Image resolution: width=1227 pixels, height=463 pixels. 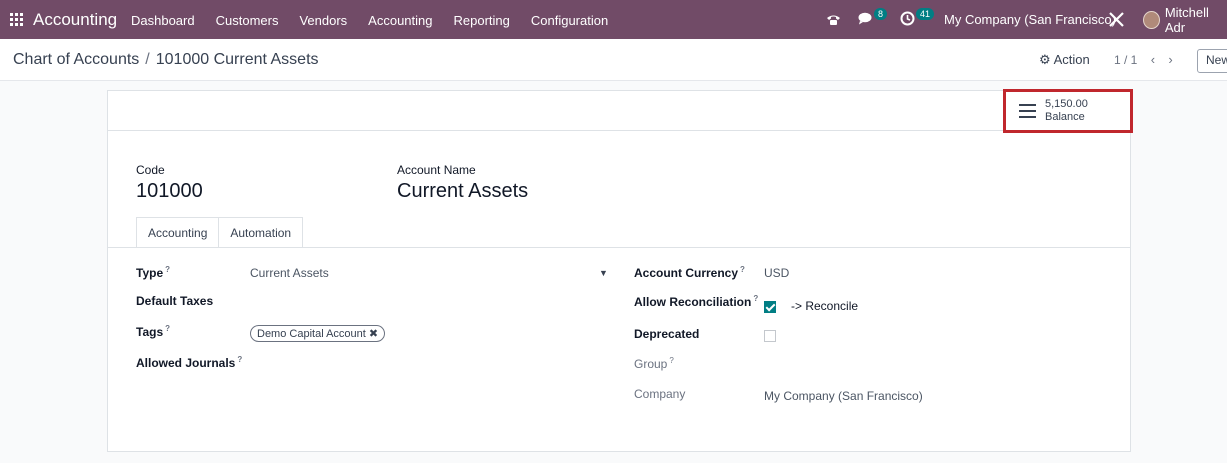 I want to click on clock-icon, so click(x=907, y=20).